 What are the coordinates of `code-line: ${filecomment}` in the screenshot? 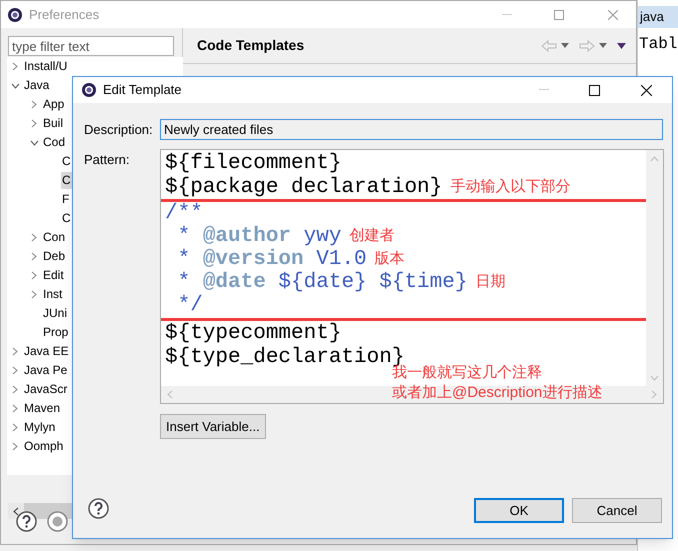 It's located at (253, 163).